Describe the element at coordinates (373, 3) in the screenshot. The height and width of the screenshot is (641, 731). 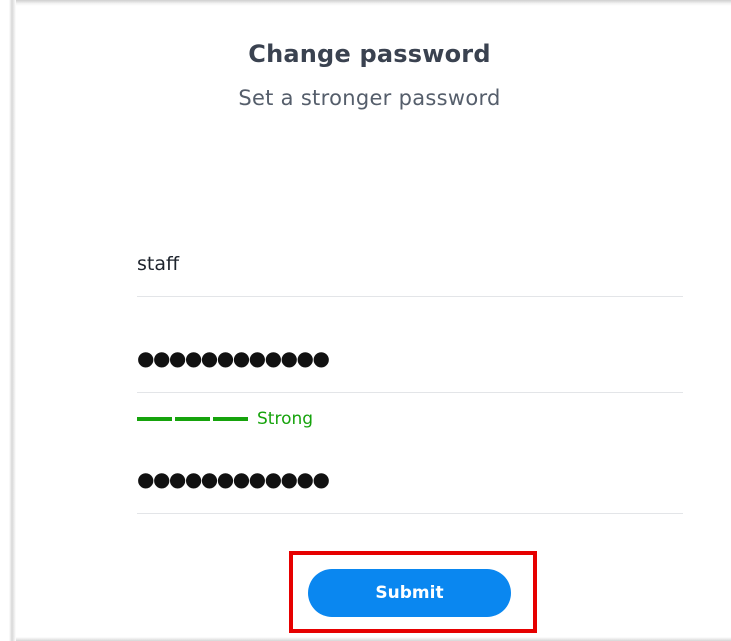
I see `dialog-top-edge` at that location.